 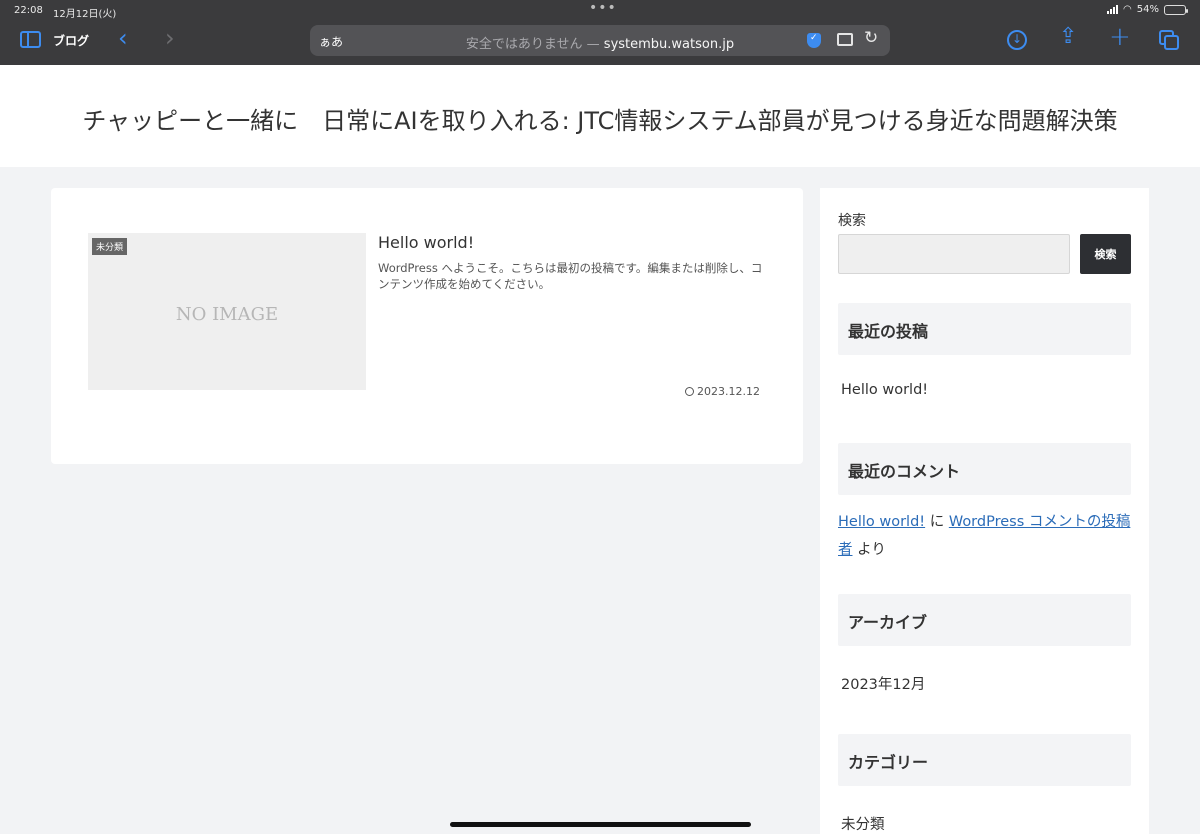 What do you see at coordinates (937, 522) in the screenshot?
I see `comment-on-text: に` at bounding box center [937, 522].